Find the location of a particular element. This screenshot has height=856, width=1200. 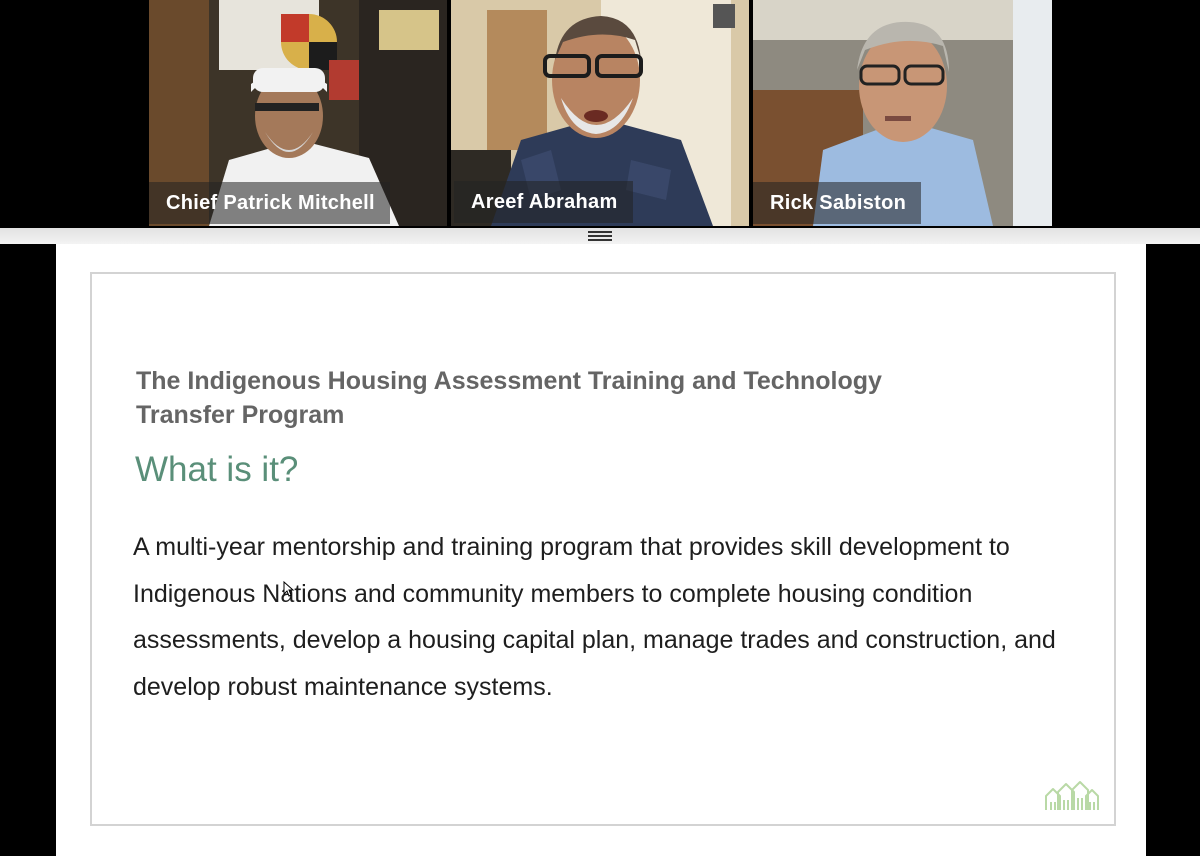

houses-logo-icon is located at coordinates (1072, 795).